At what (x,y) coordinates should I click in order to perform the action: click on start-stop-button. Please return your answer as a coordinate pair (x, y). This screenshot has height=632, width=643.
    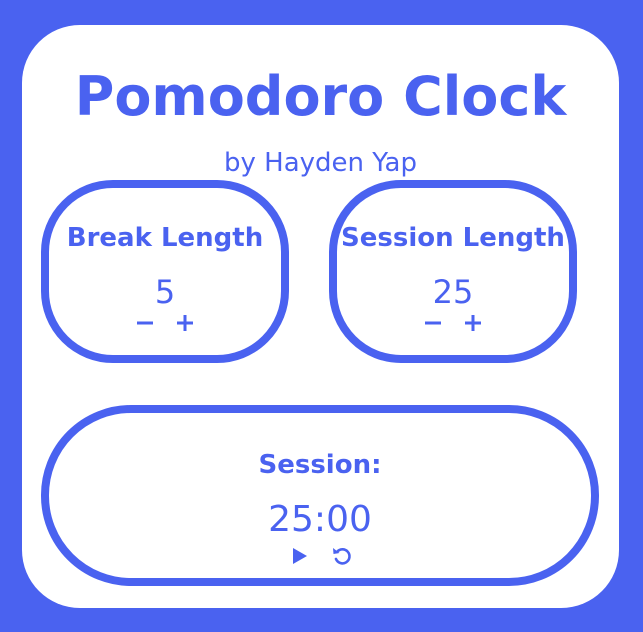
    Looking at the image, I should click on (299, 556).